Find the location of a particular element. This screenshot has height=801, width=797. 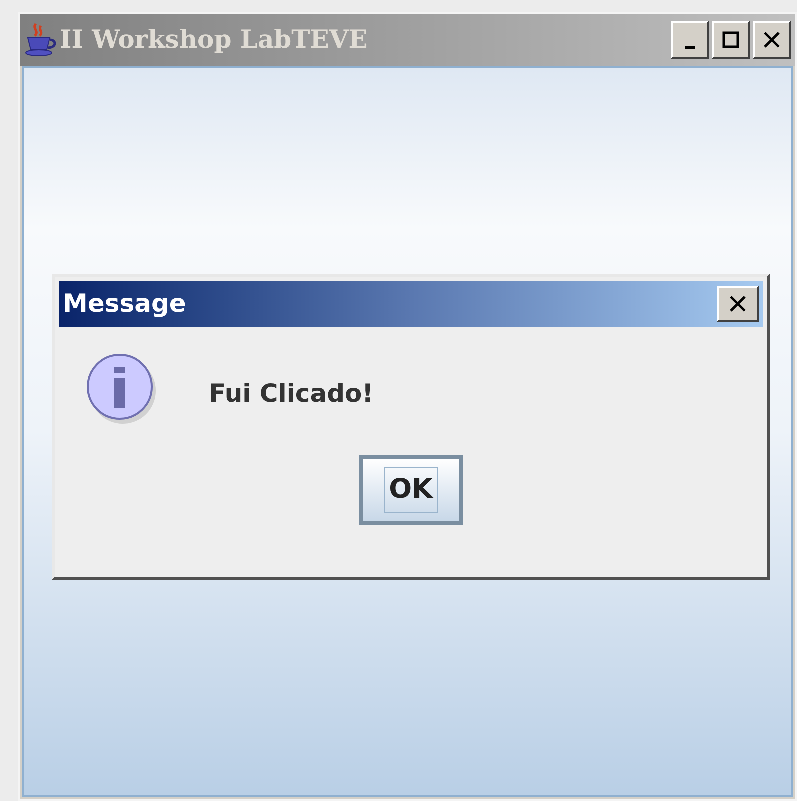

window-title: II Workshop LabTEVE is located at coordinates (214, 40).